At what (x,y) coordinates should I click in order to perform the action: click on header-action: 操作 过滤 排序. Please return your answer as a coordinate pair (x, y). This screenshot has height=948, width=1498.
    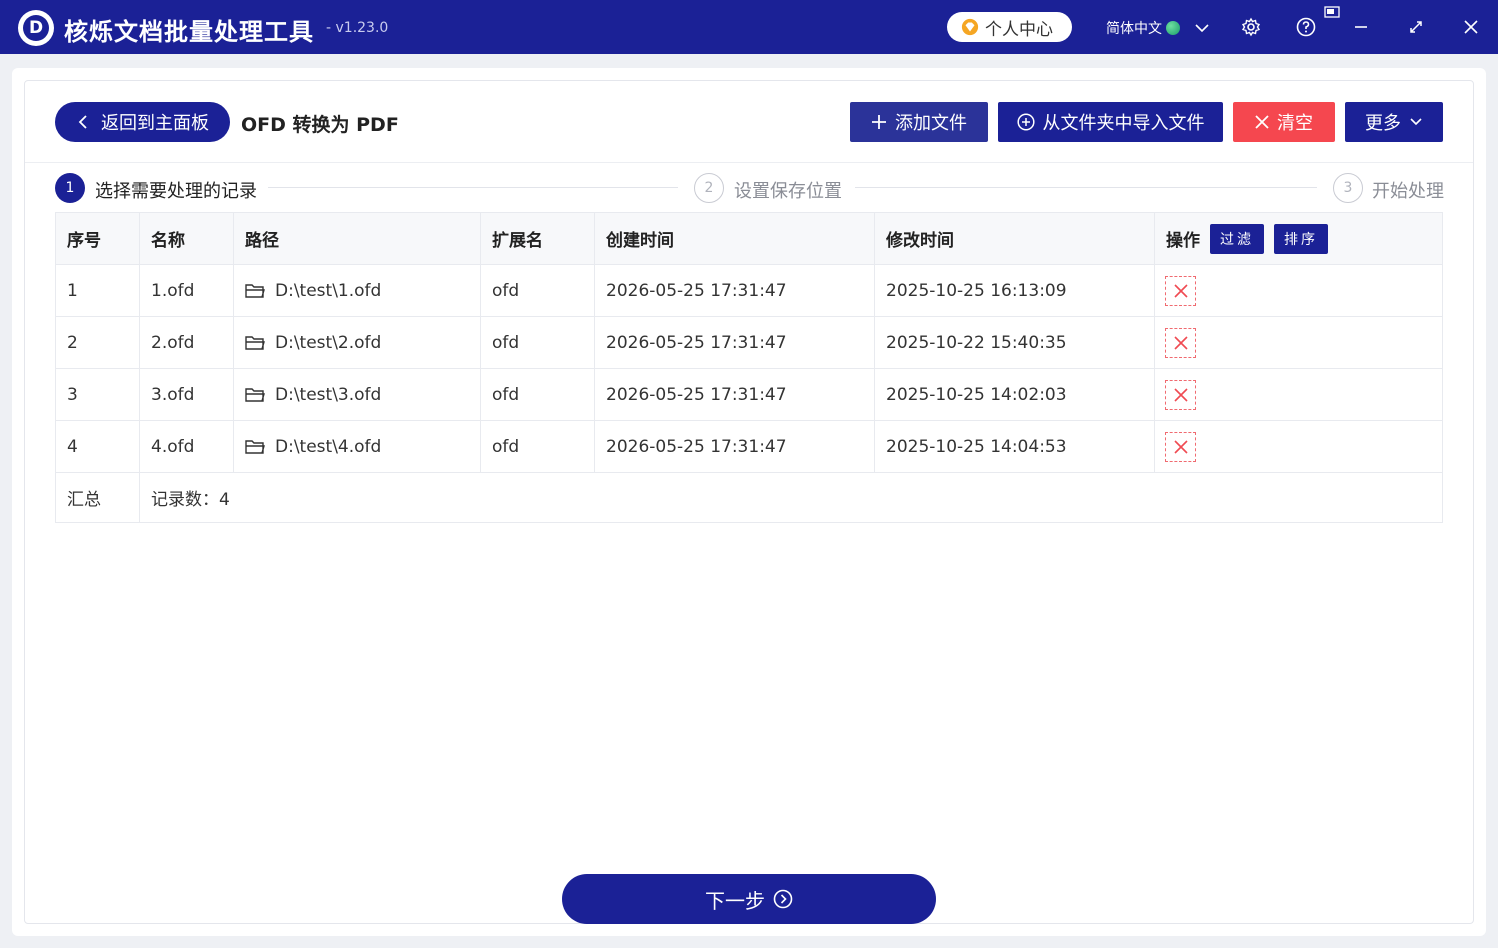
    Looking at the image, I should click on (1298, 238).